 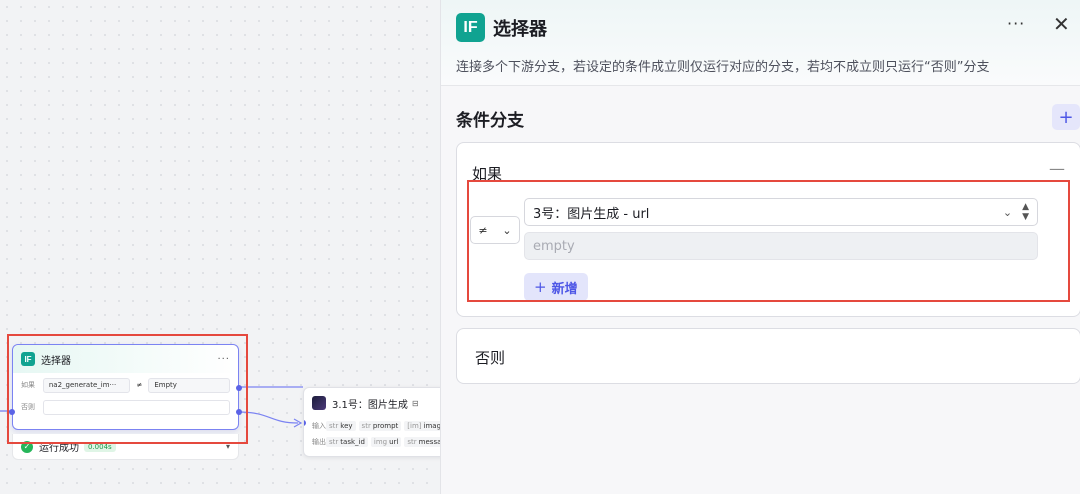 What do you see at coordinates (189, 385) in the screenshot?
I see `node-if-value: Empty` at bounding box center [189, 385].